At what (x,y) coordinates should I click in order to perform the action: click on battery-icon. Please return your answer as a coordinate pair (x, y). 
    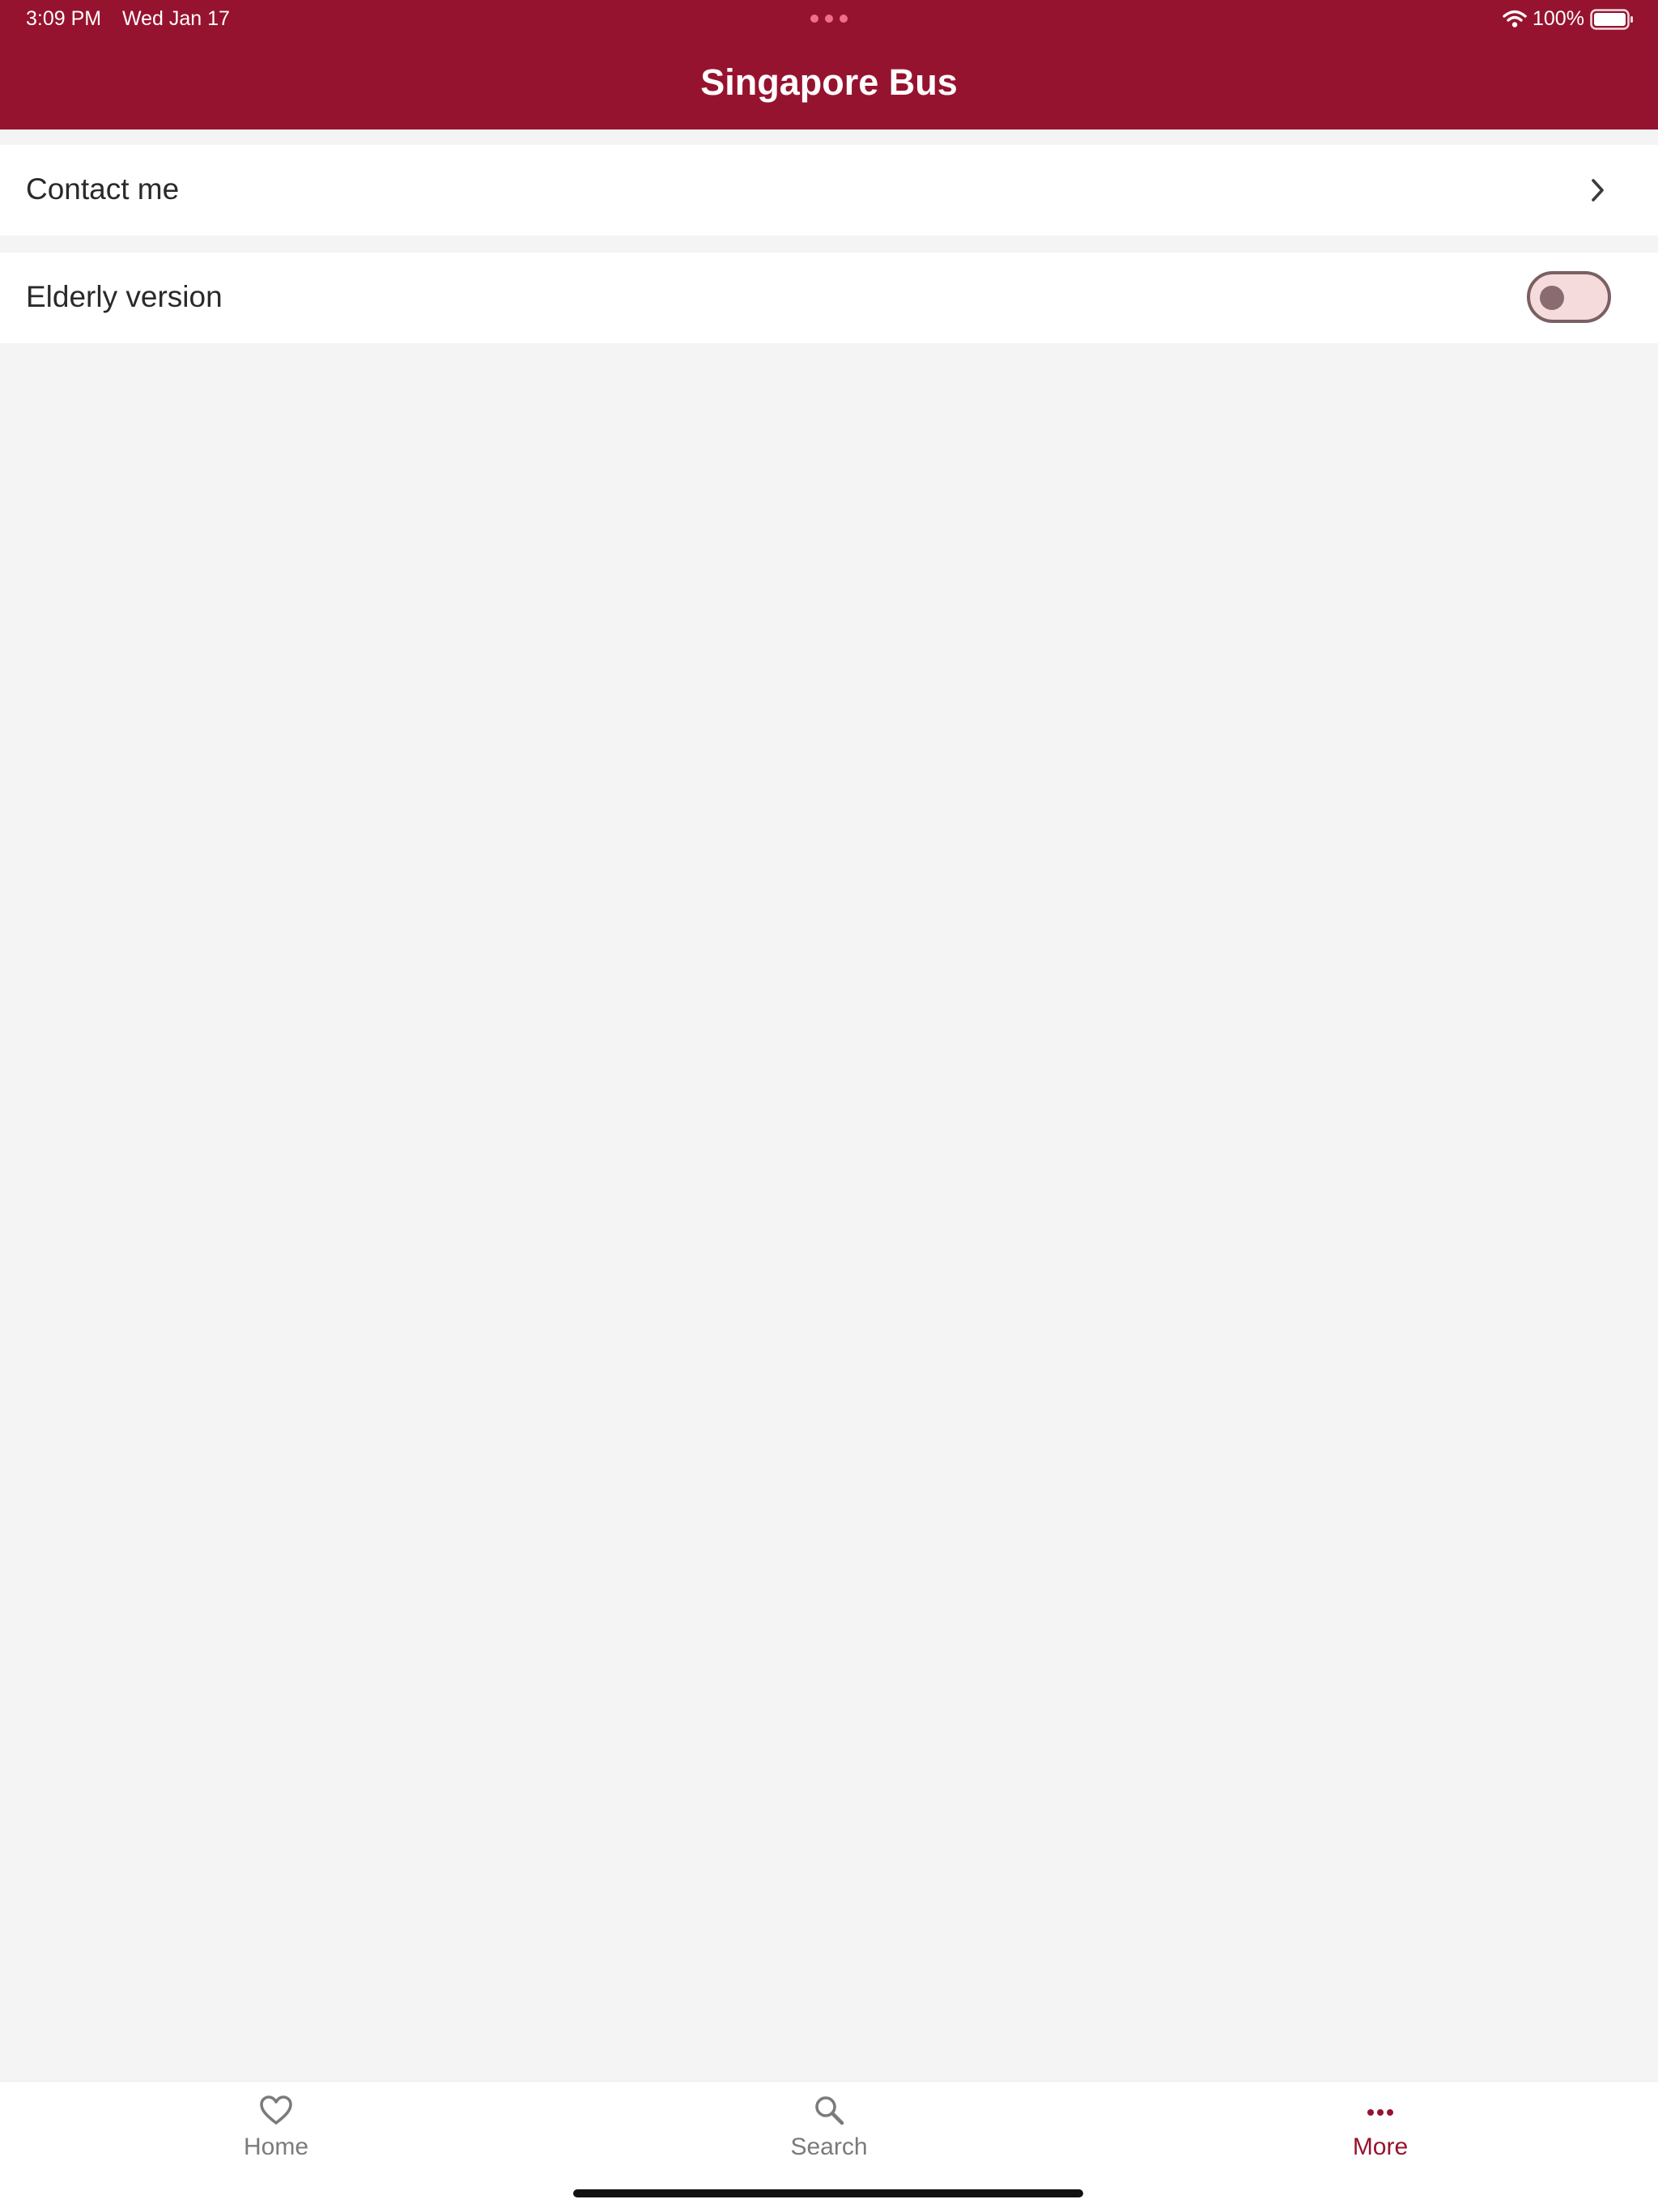
    Looking at the image, I should click on (1611, 19).